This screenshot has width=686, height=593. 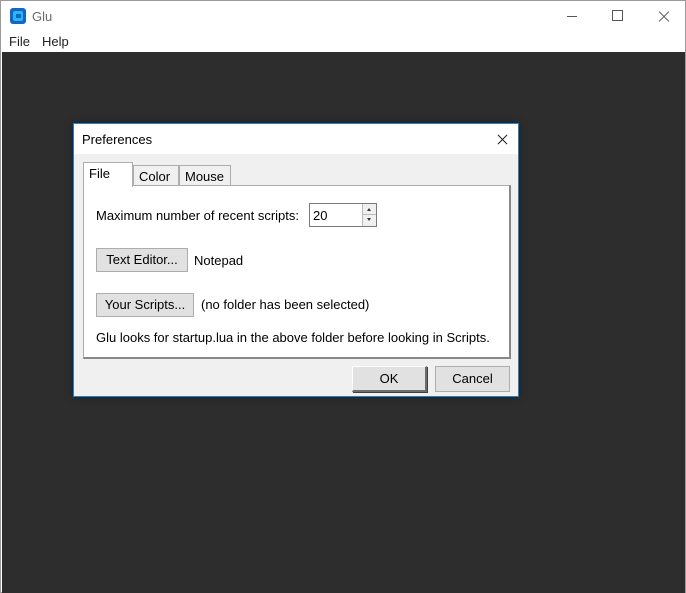 I want to click on maximize-button, so click(x=618, y=16).